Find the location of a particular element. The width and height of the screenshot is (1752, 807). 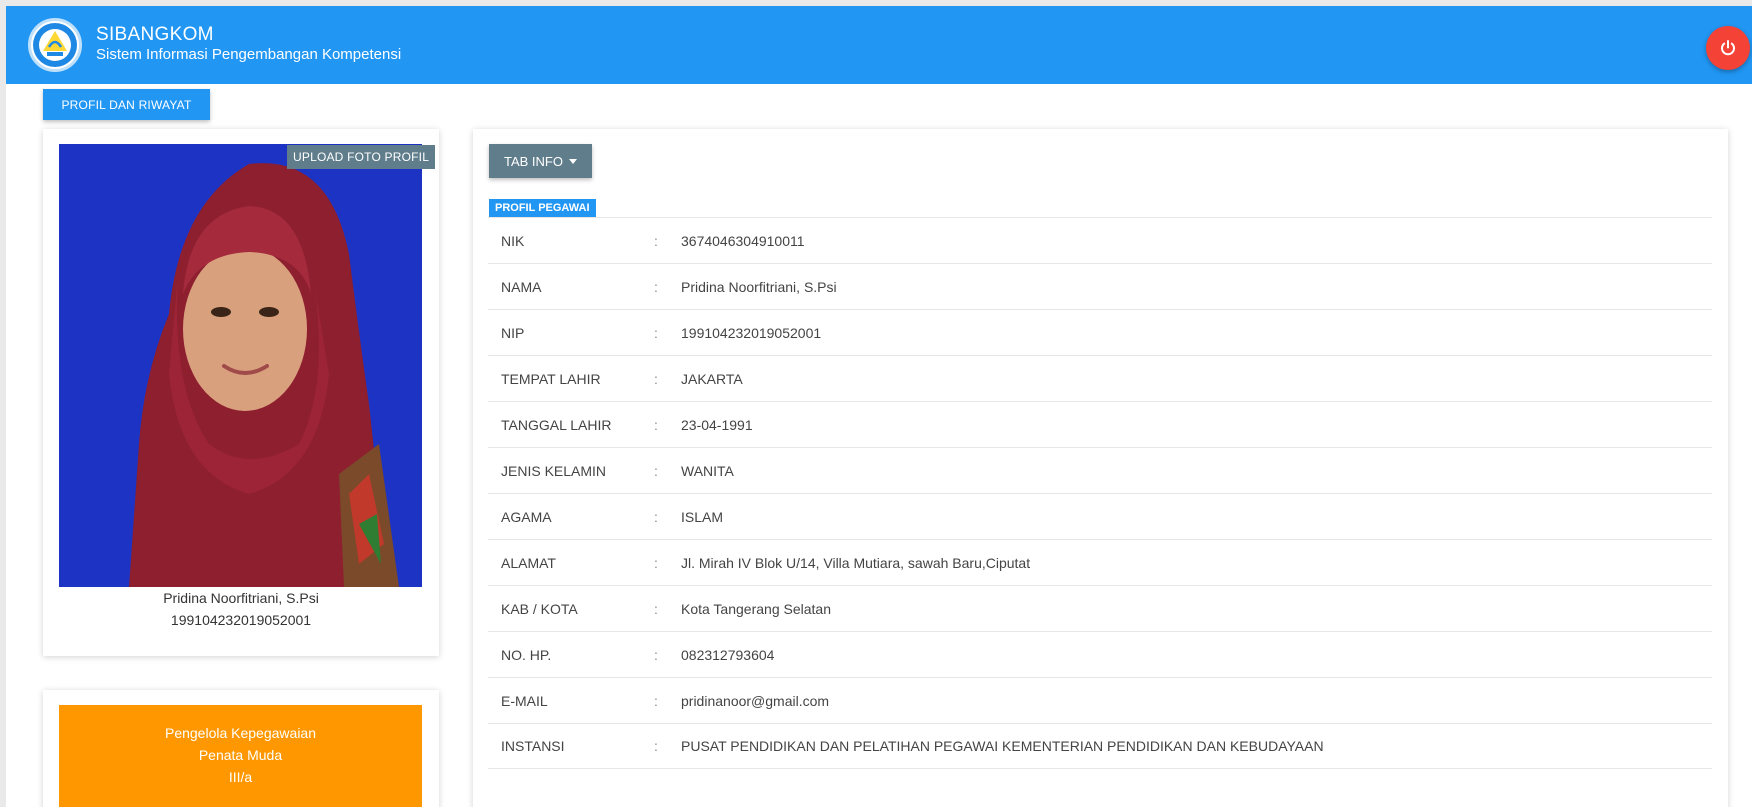

row-label: NIP is located at coordinates (513, 332).